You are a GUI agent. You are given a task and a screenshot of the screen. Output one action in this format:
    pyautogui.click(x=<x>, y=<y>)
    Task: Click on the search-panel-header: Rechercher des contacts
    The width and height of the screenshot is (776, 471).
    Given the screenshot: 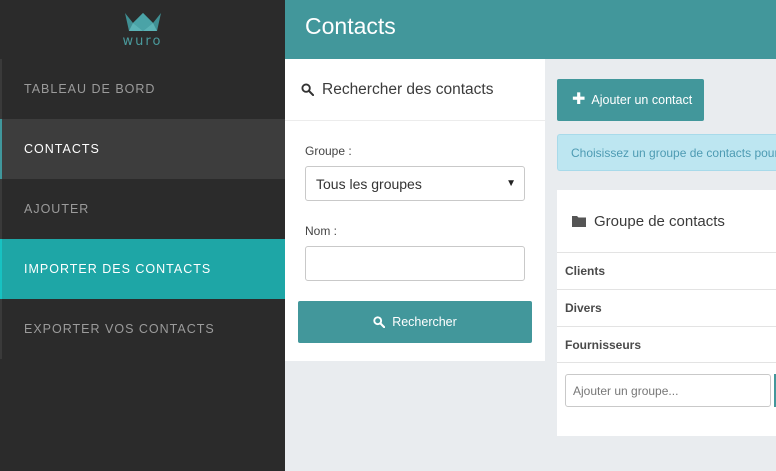 What is the action you would take?
    pyautogui.click(x=415, y=90)
    